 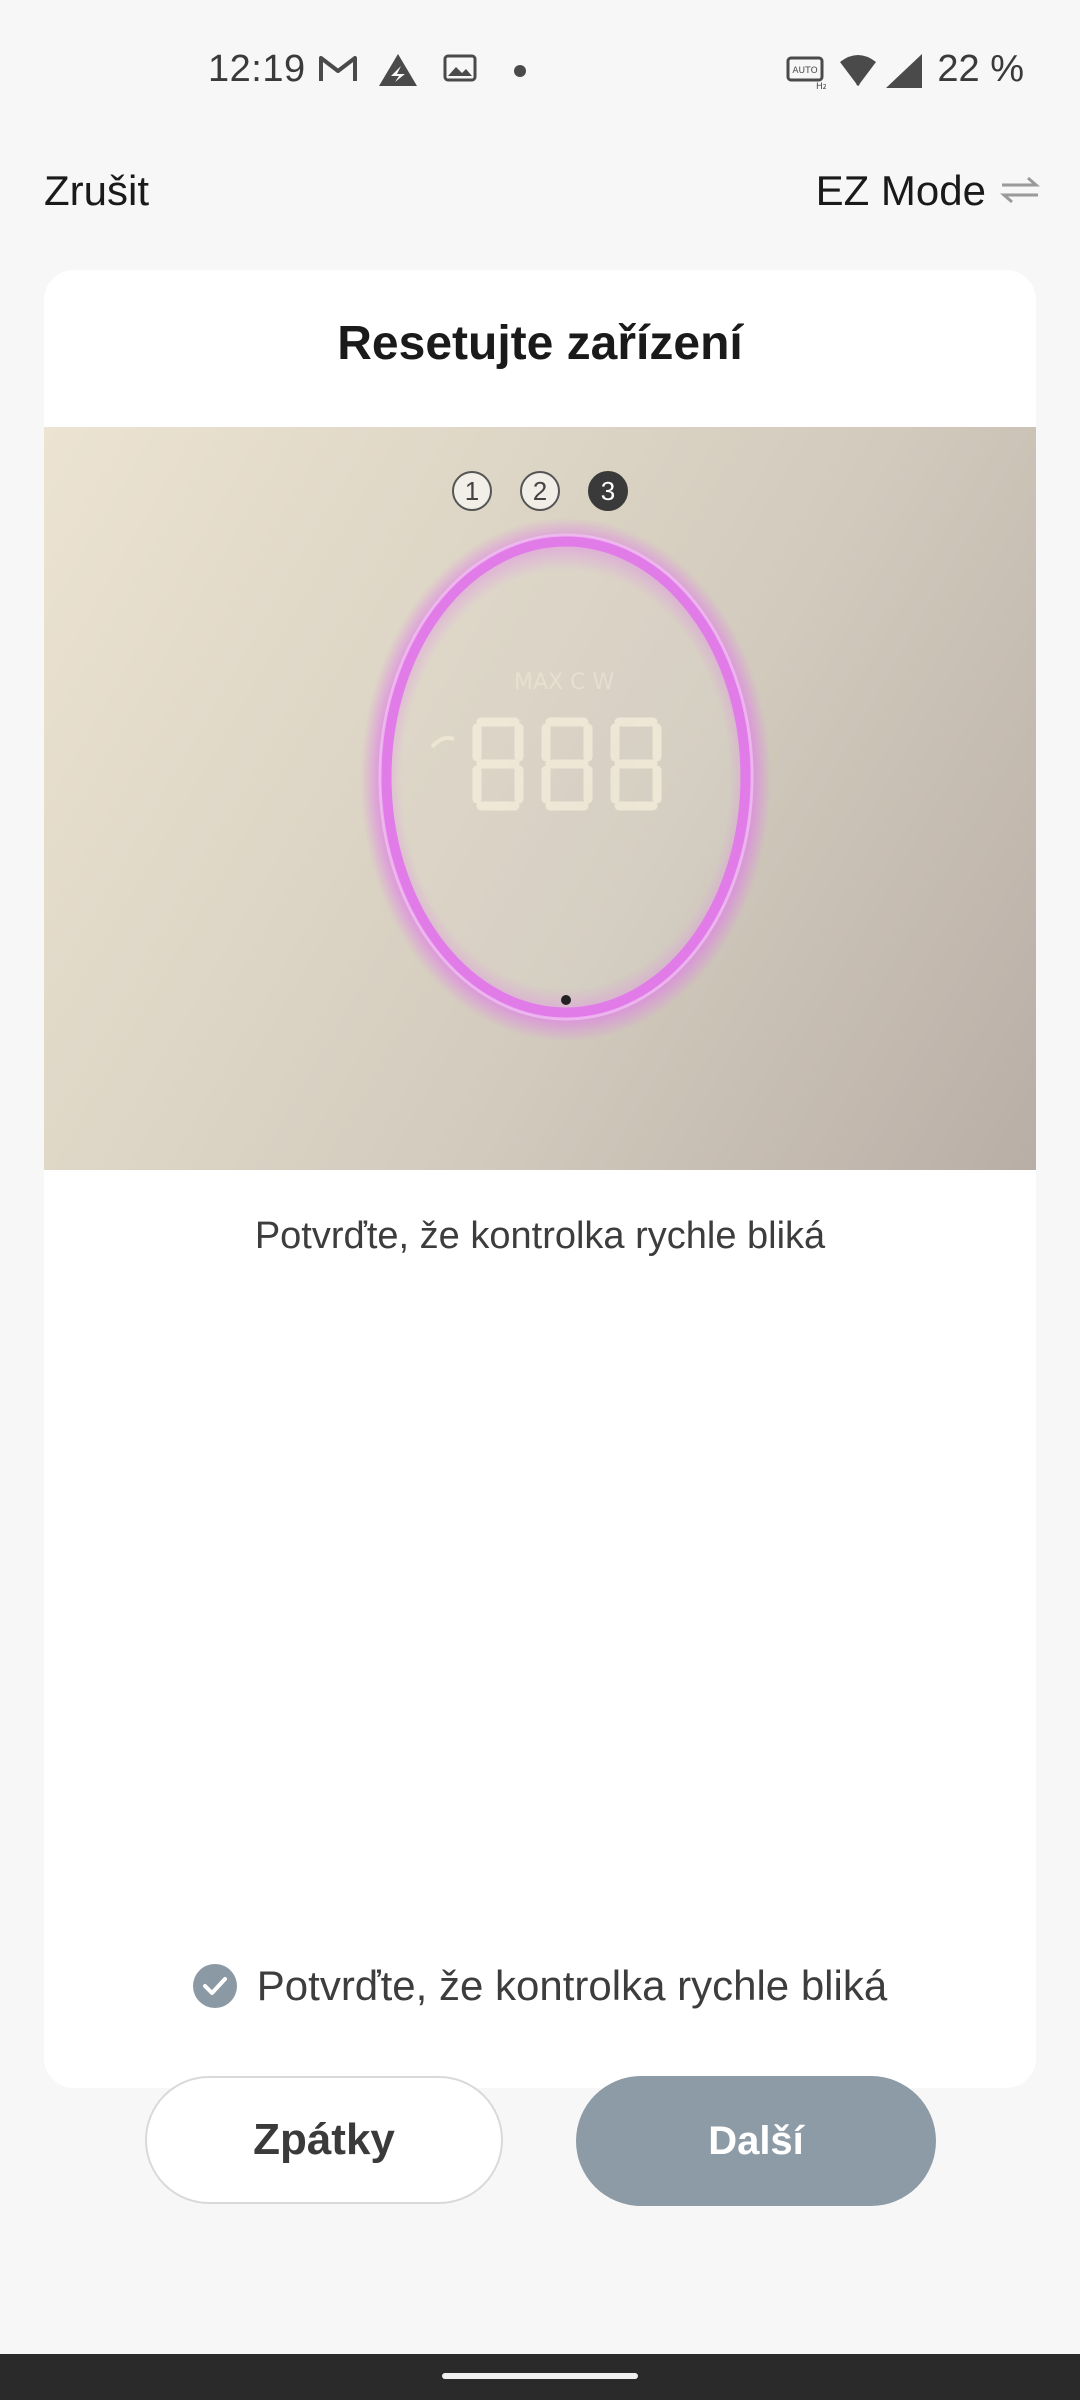 What do you see at coordinates (398, 72) in the screenshot?
I see `triangle-logo-icon` at bounding box center [398, 72].